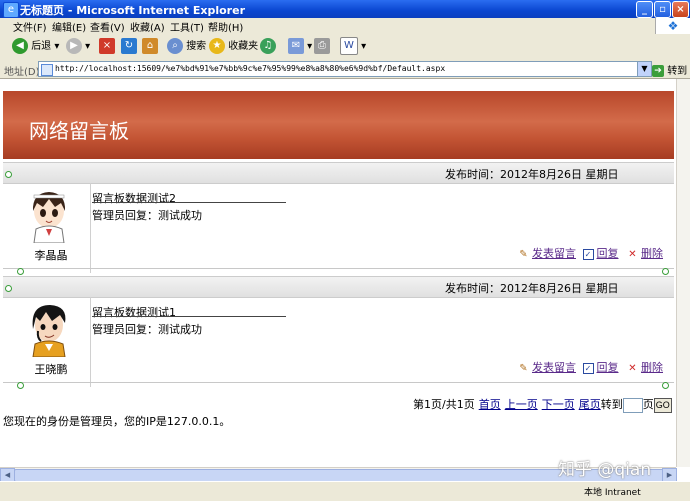  Describe the element at coordinates (322, 47) in the screenshot. I see `print-button: ⎙` at that location.